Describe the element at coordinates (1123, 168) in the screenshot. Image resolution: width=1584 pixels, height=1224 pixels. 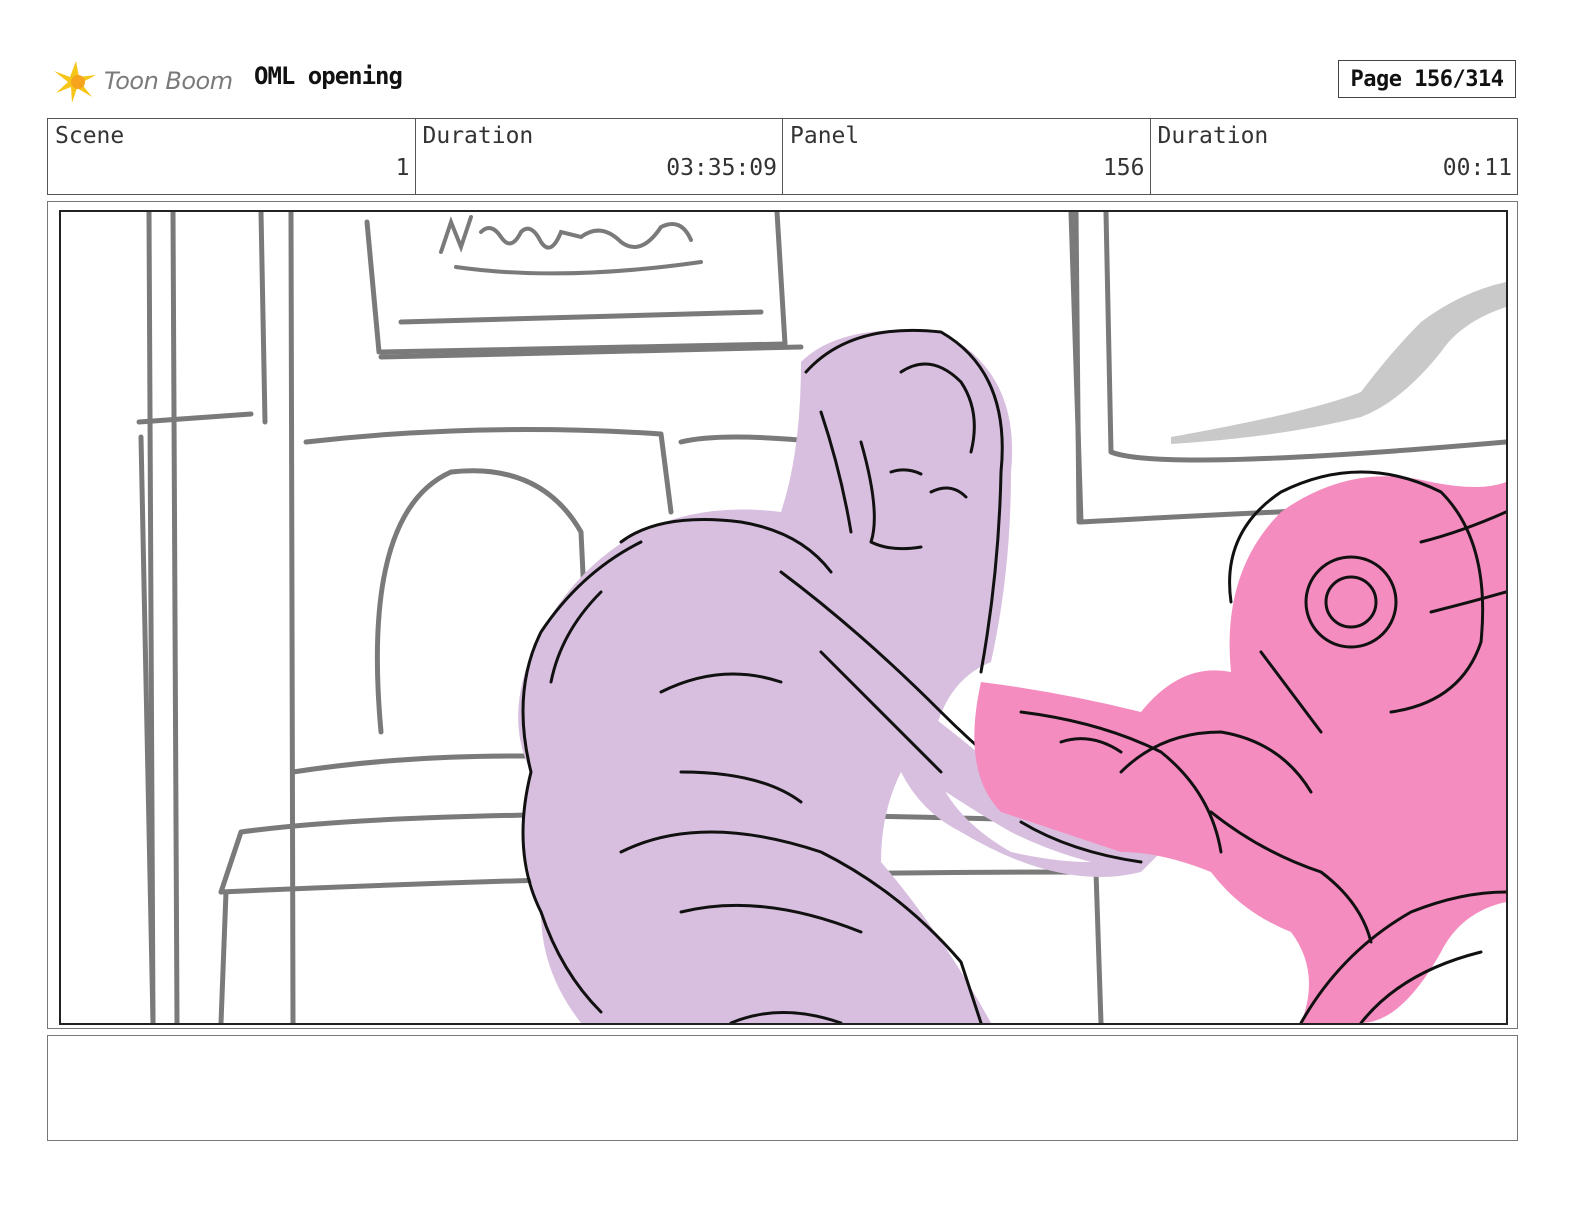
I see `panel-value: 156` at that location.